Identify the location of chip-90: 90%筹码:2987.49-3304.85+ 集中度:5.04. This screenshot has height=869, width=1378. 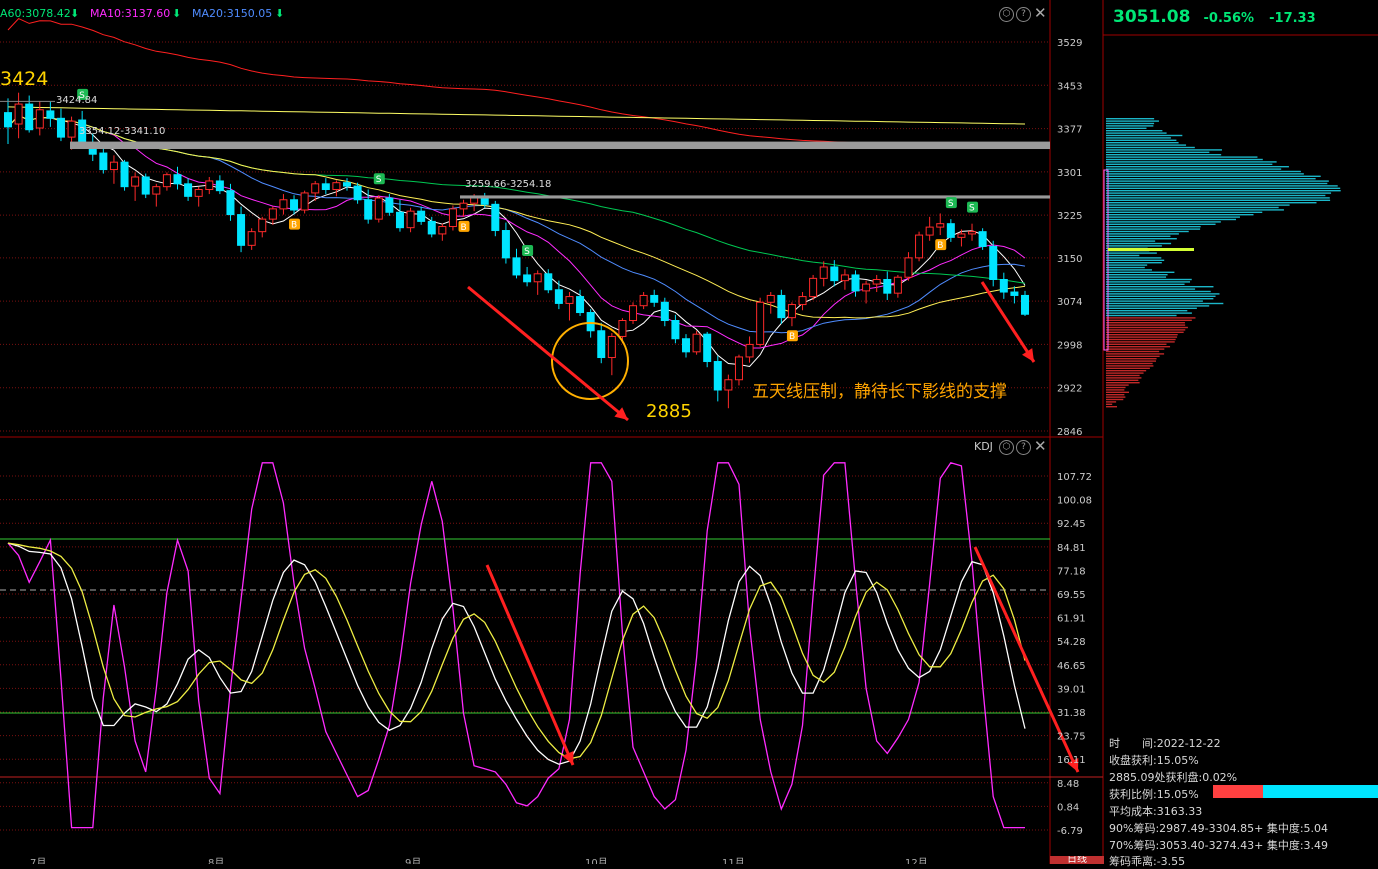
(1218, 828).